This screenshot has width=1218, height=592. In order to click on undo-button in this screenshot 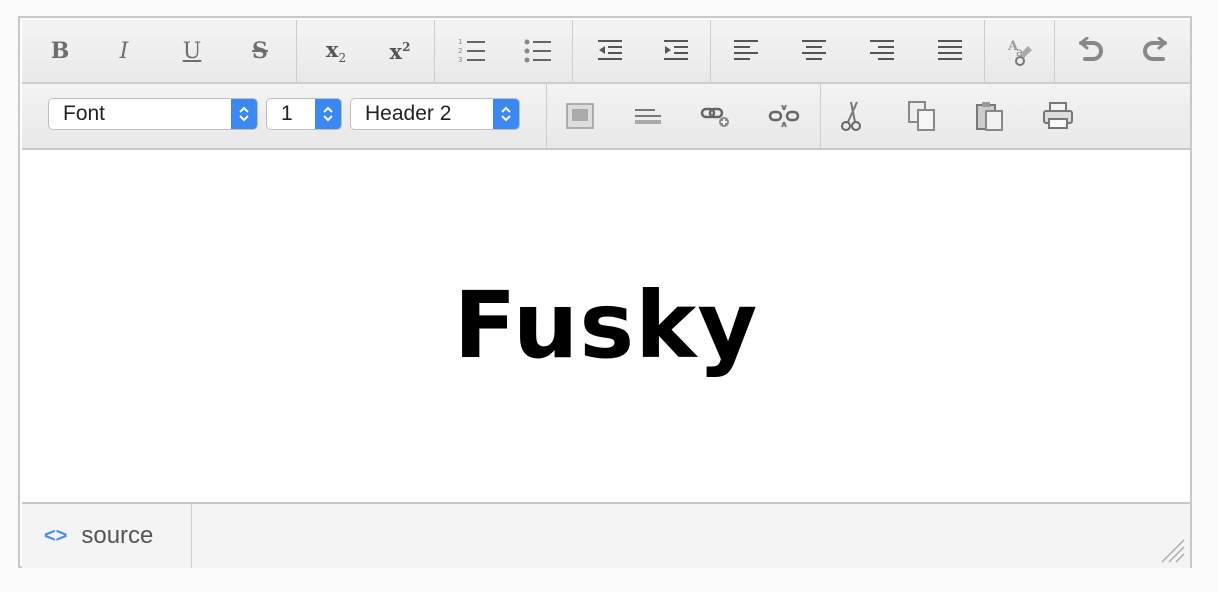, I will do `click(1090, 51)`.